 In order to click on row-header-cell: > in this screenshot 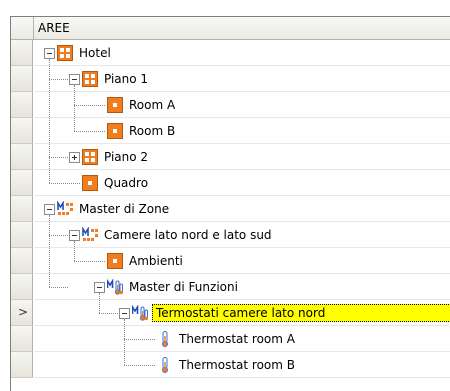, I will do `click(22, 313)`.